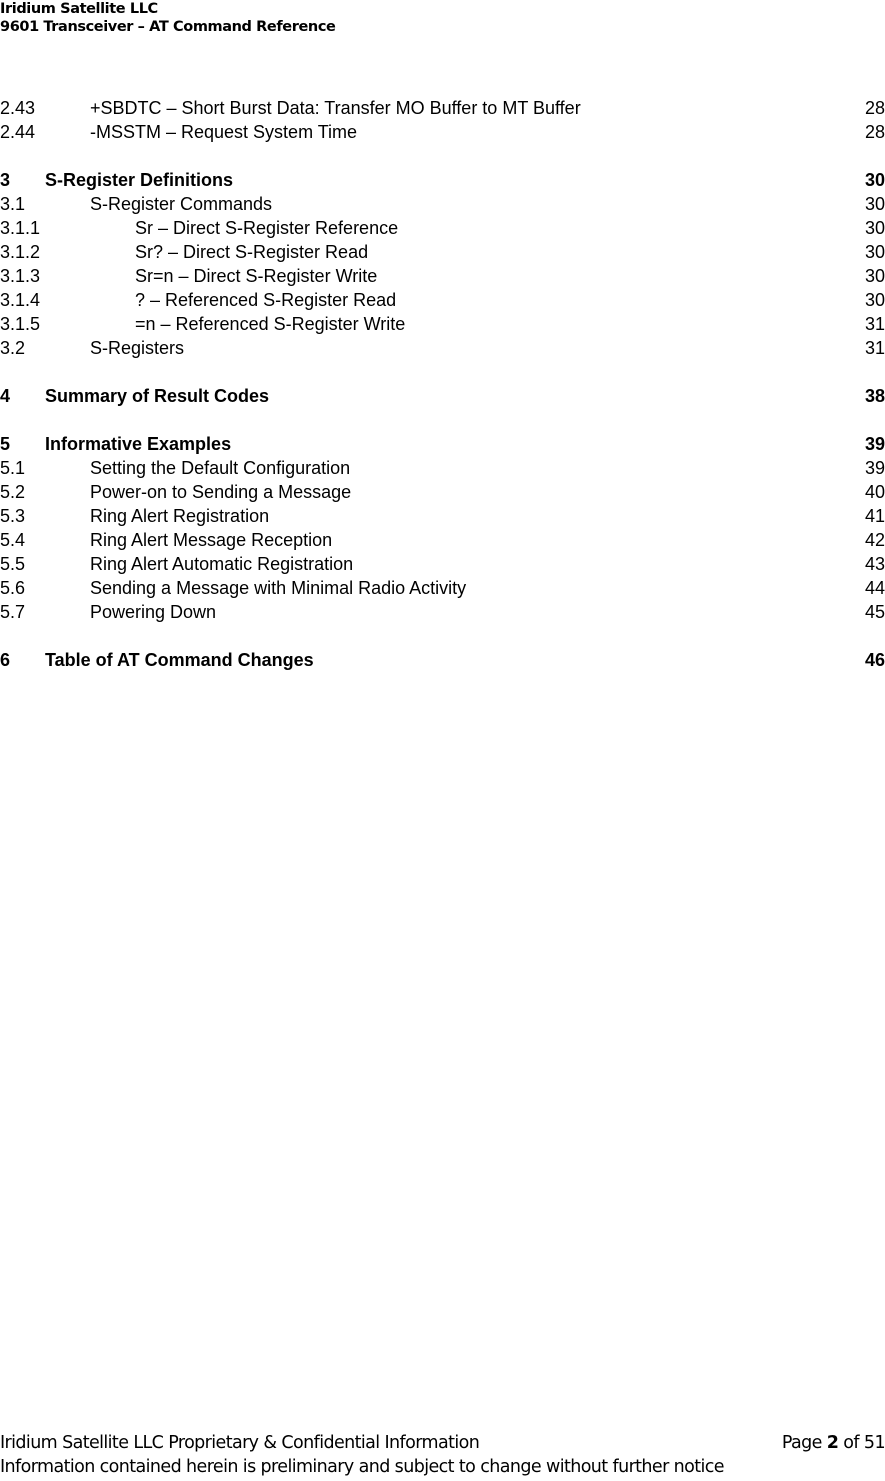 This screenshot has height=1481, width=885. What do you see at coordinates (221, 564) in the screenshot?
I see `toc-entry-title: Ring Alert Automatic Registration` at bounding box center [221, 564].